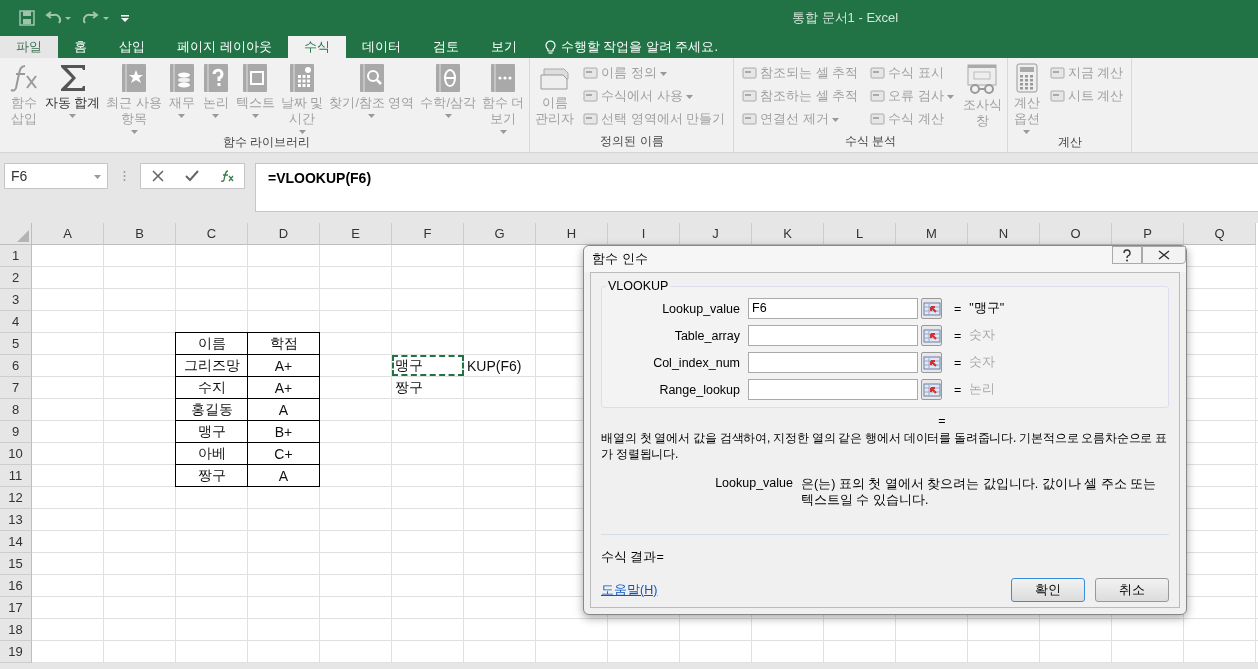 Image resolution: width=1258 pixels, height=669 pixels. What do you see at coordinates (629, 590) in the screenshot?
I see `help-link: 도움말(H)` at bounding box center [629, 590].